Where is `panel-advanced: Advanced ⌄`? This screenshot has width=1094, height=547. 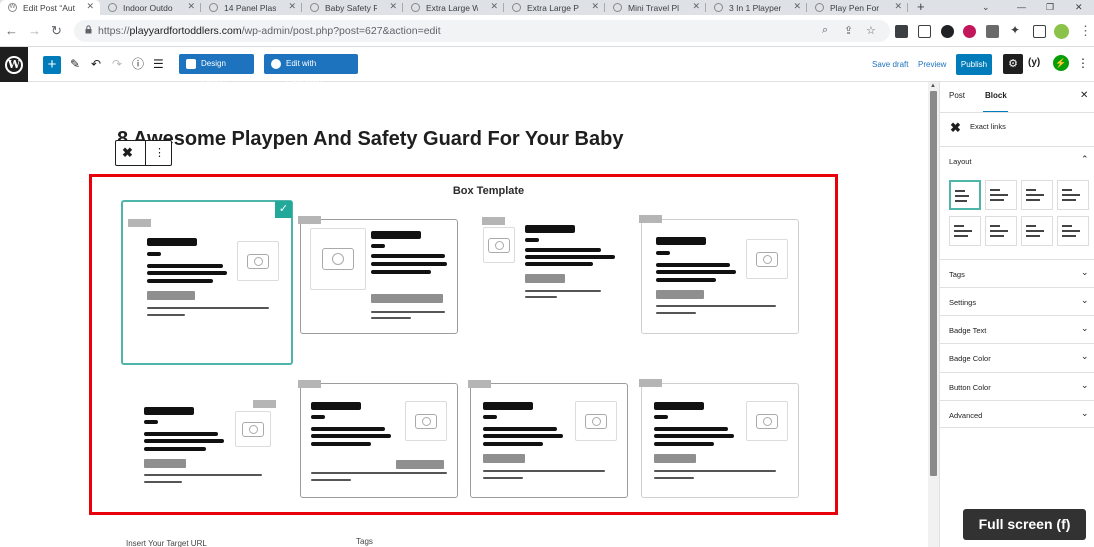 panel-advanced: Advanced ⌄ is located at coordinates (1017, 414).